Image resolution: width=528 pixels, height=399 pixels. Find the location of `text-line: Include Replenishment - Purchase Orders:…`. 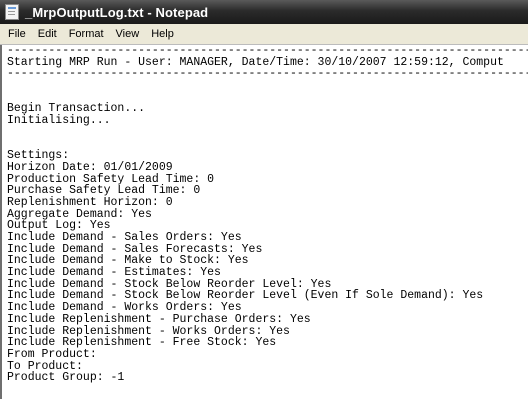

text-line: Include Replenishment - Purchase Orders:… is located at coordinates (159, 319).